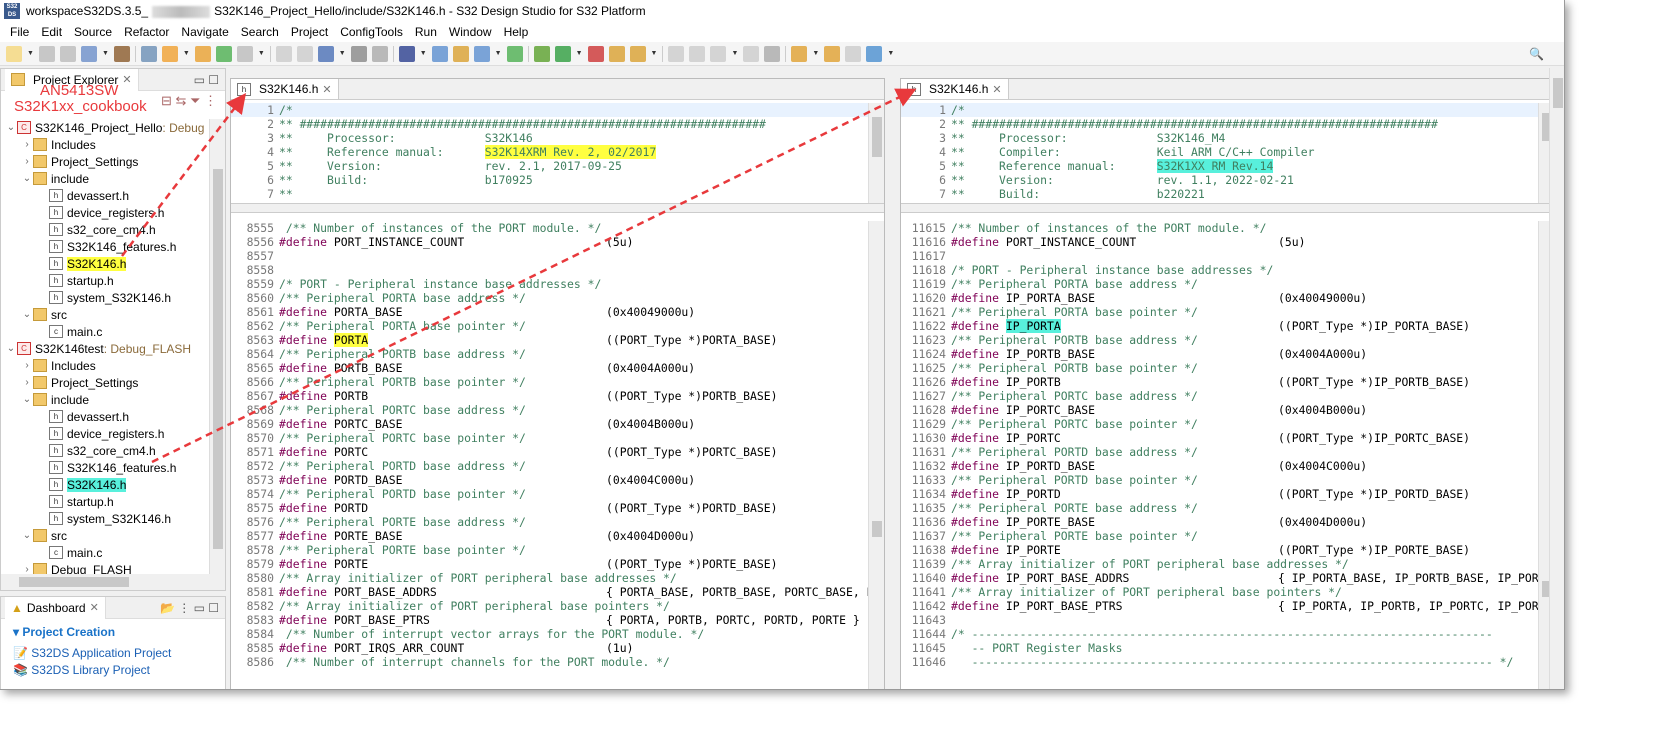 The width and height of the screenshot is (1677, 741). I want to click on tree-item: › Includes, so click(105, 144).